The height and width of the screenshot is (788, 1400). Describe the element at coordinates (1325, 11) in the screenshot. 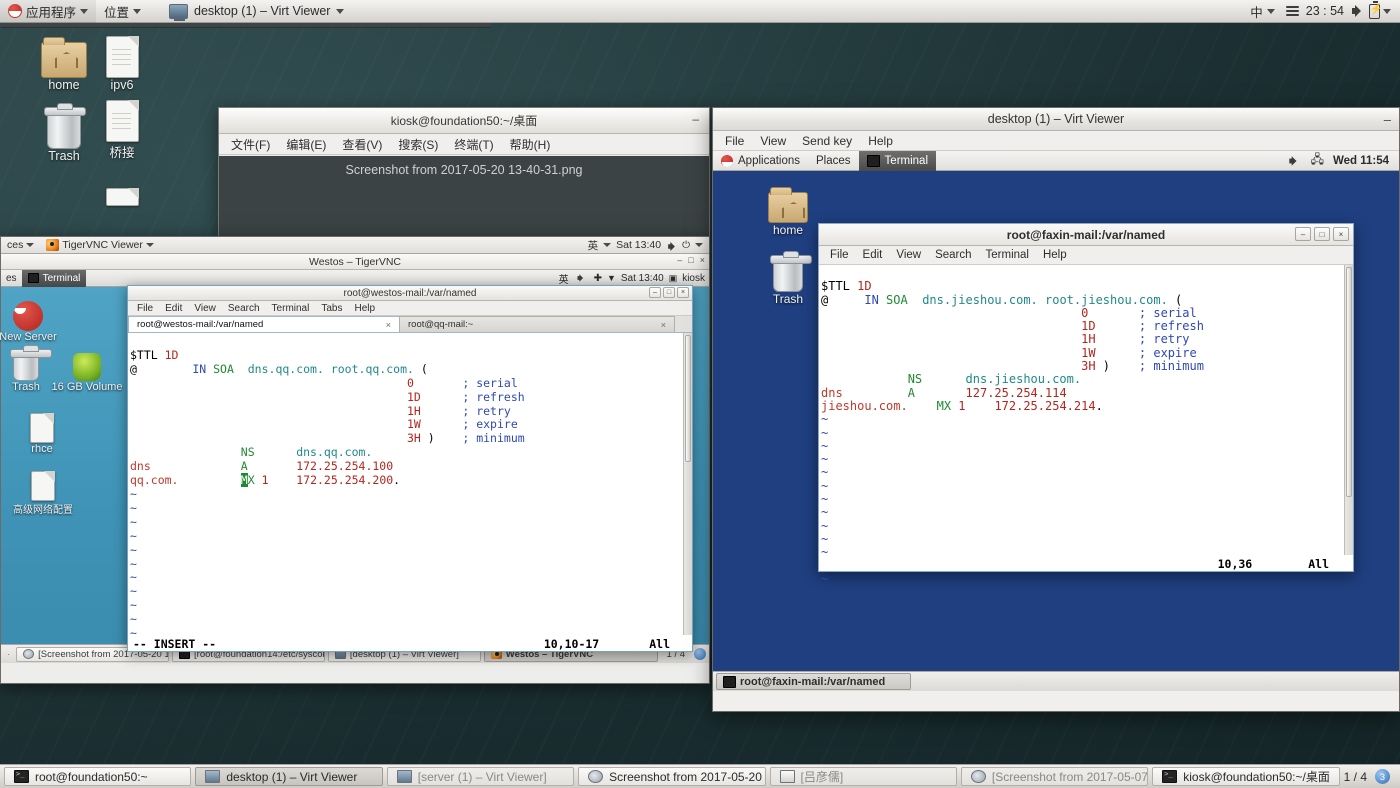

I see `clock: 23 : 54` at that location.